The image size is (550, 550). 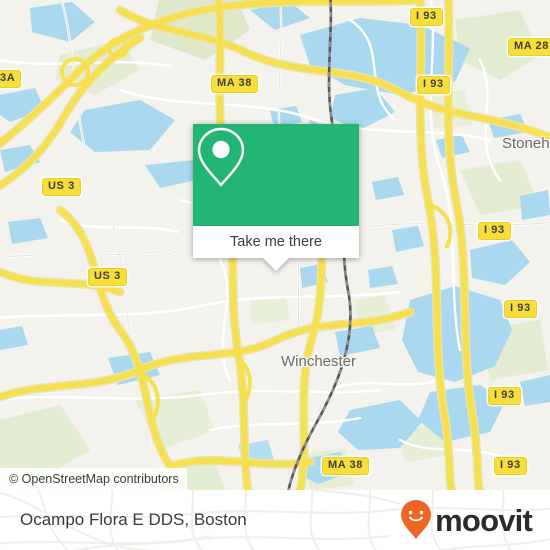 What do you see at coordinates (234, 84) in the screenshot?
I see `shield-ma38-north: MA 38` at bounding box center [234, 84].